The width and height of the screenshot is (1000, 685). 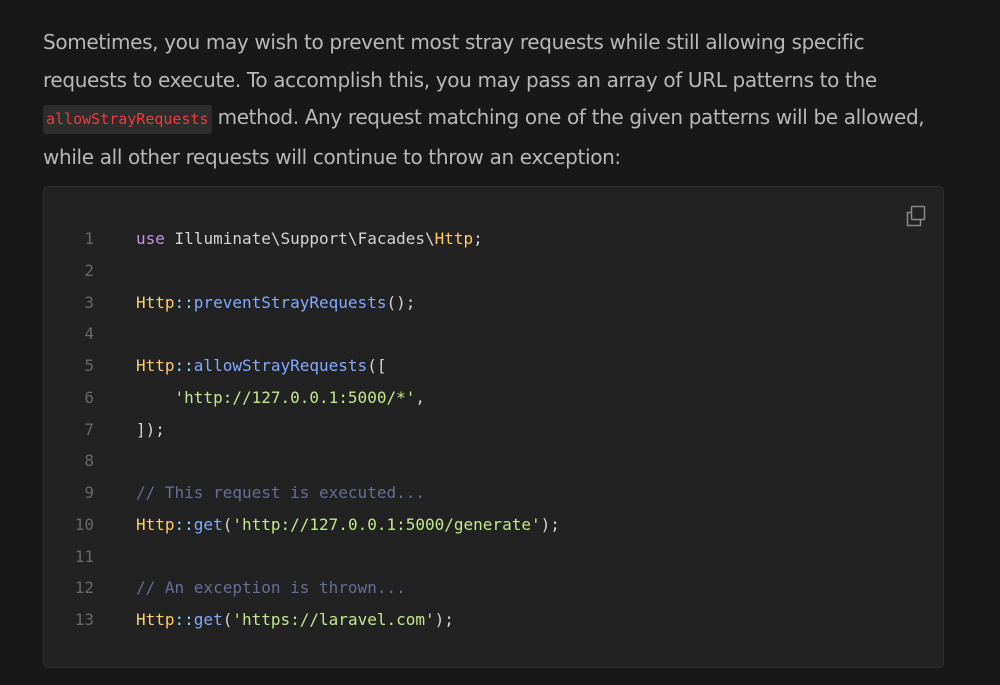 I want to click on code-token: use, so click(x=150, y=238).